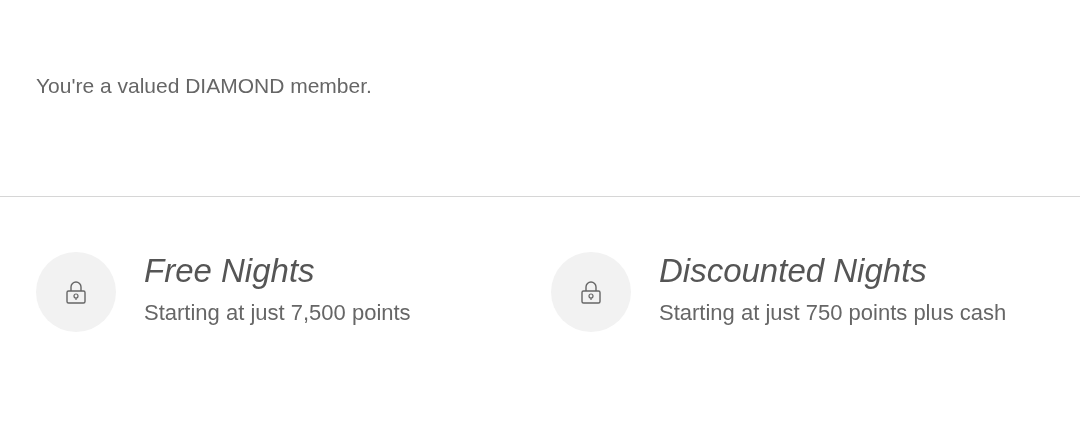 The width and height of the screenshot is (1080, 423). Describe the element at coordinates (277, 313) in the screenshot. I see `benefit-description: Starting at just 7,500 points` at that location.